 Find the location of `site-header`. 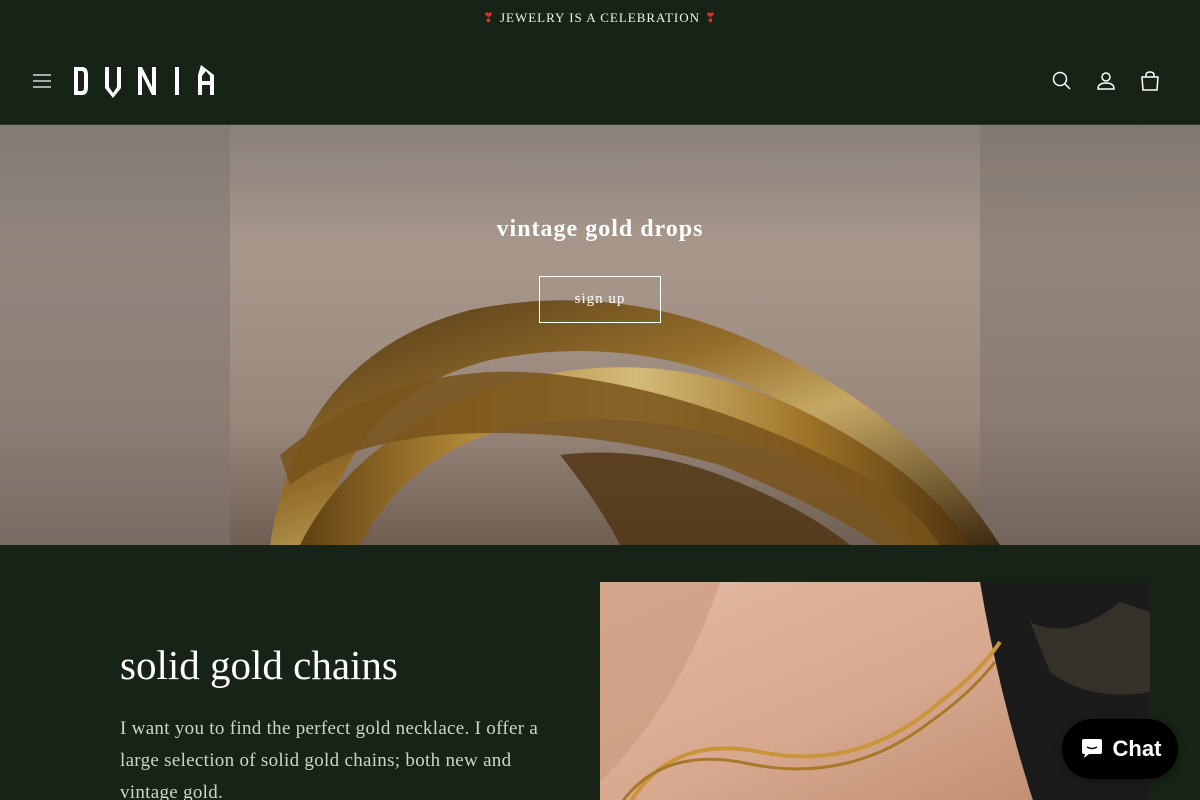

site-header is located at coordinates (600, 80).